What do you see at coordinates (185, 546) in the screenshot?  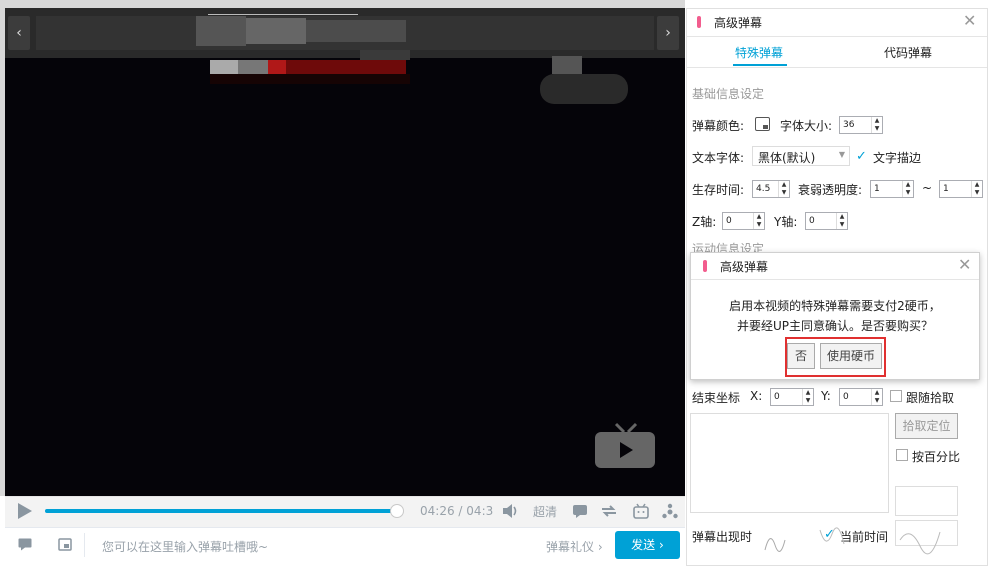 I see `danmaku-input: 您可以在这里输入弹幕吐槽哦~` at bounding box center [185, 546].